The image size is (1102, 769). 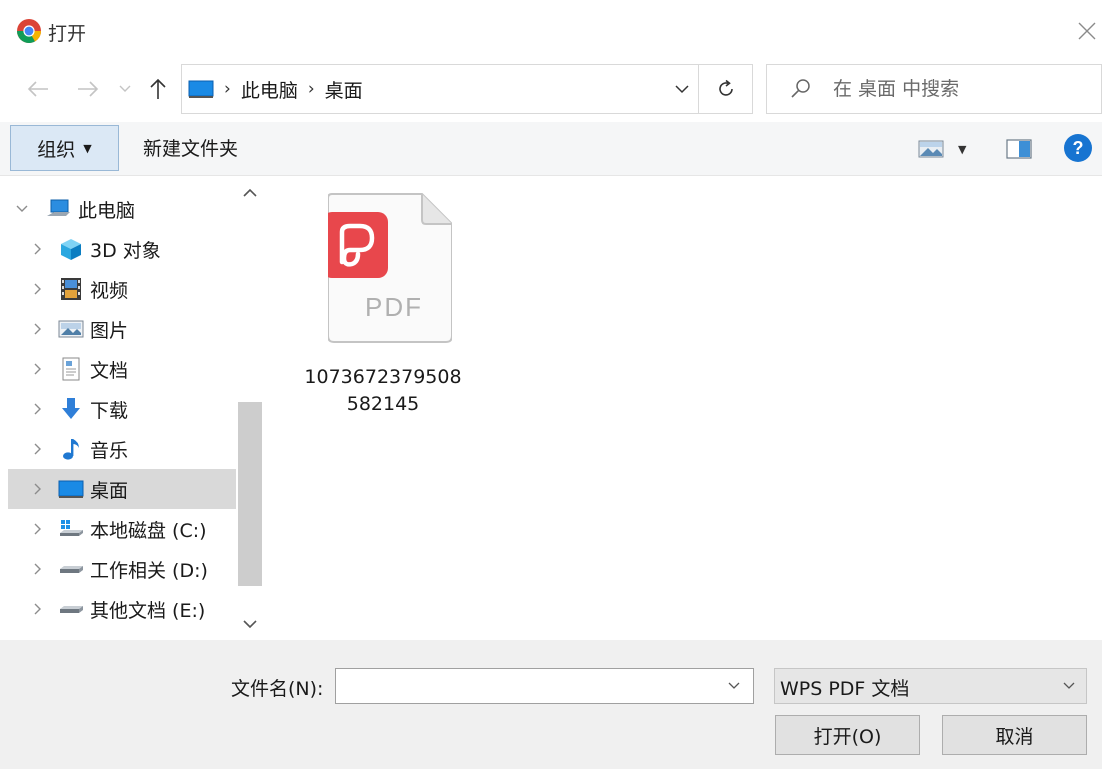 I want to click on tree-item-label: 视频, so click(x=109, y=290).